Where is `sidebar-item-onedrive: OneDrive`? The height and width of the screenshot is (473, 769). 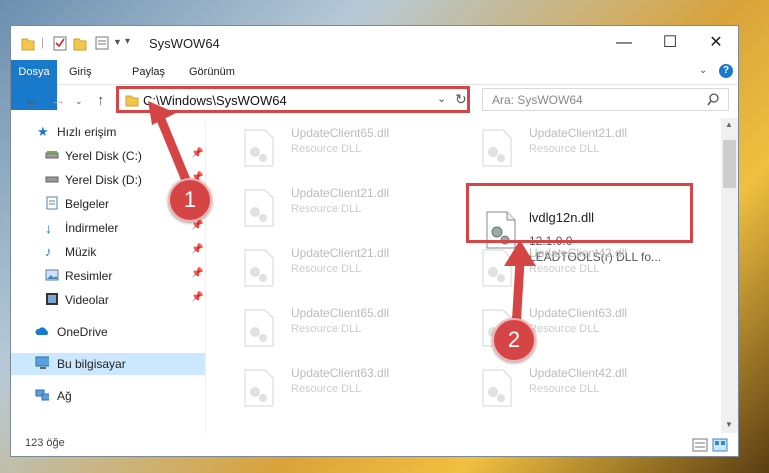 sidebar-item-onedrive: OneDrive is located at coordinates (108, 332).